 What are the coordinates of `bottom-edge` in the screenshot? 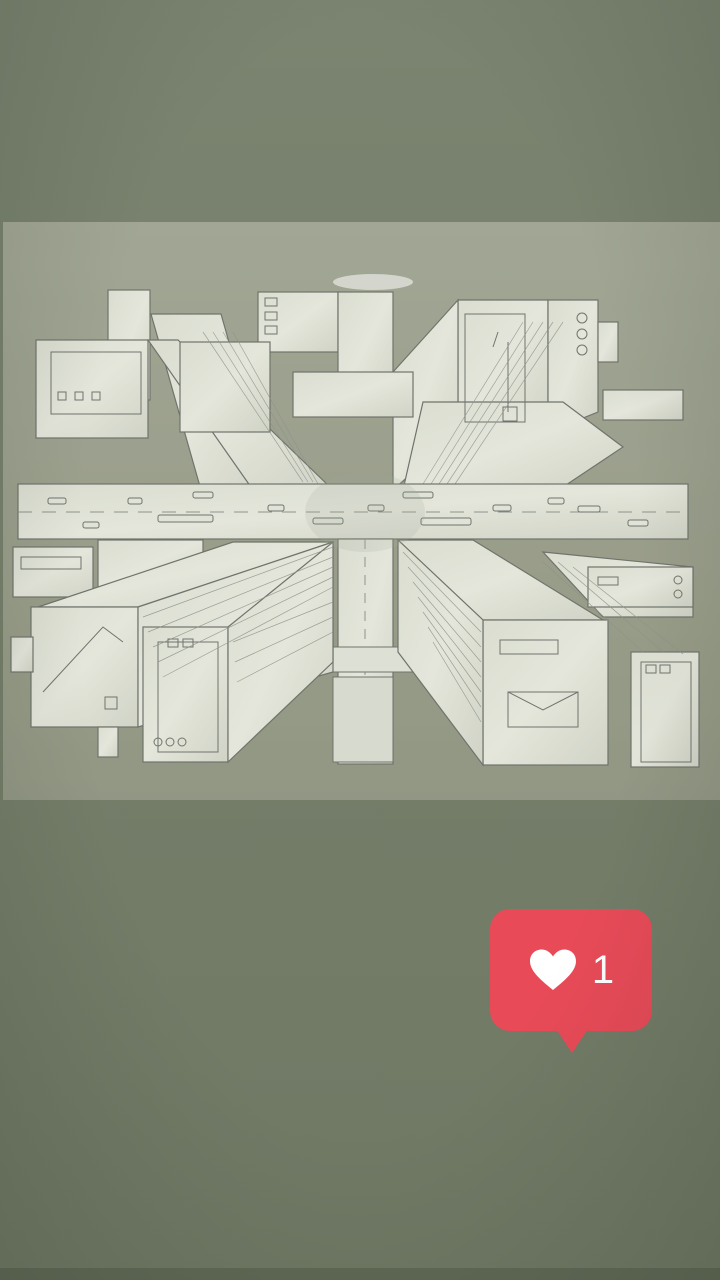 It's located at (360, 1274).